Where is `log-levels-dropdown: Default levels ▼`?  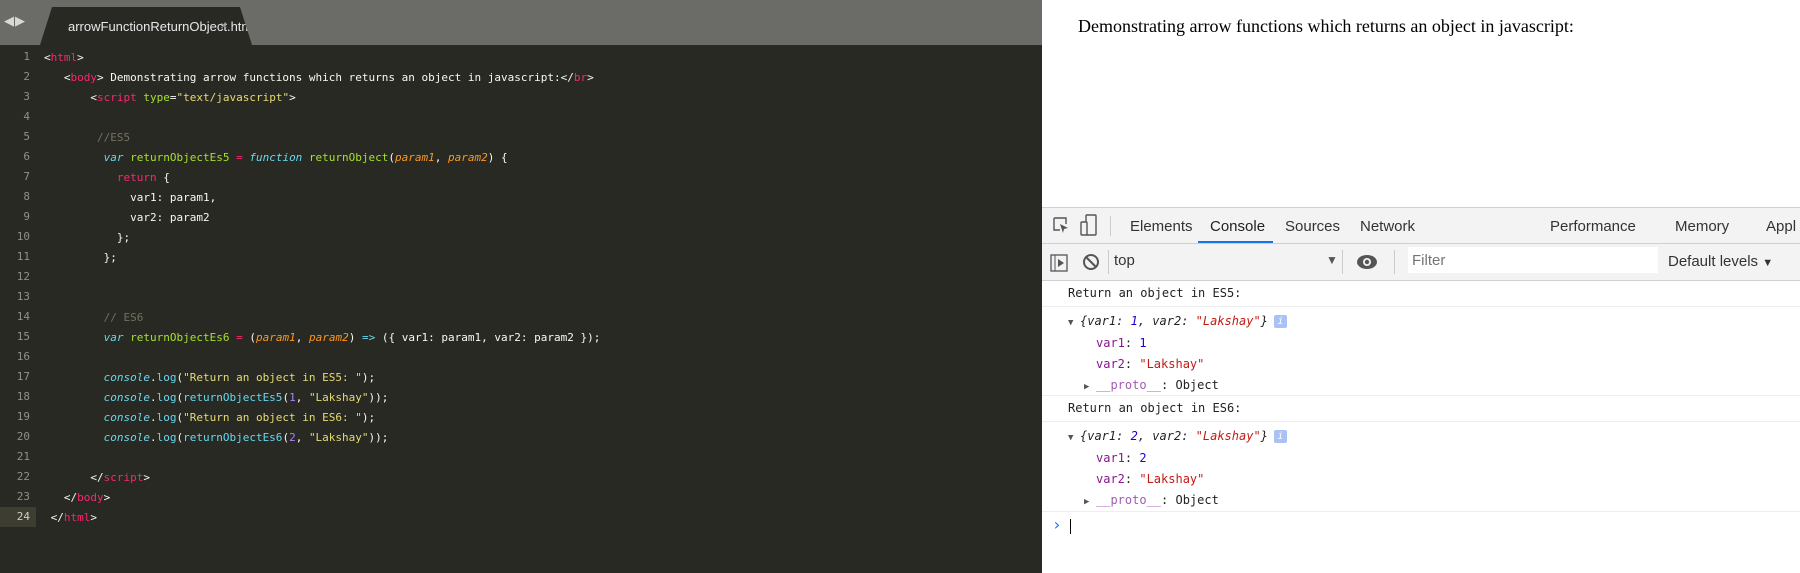
log-levels-dropdown: Default levels ▼ is located at coordinates (1720, 261).